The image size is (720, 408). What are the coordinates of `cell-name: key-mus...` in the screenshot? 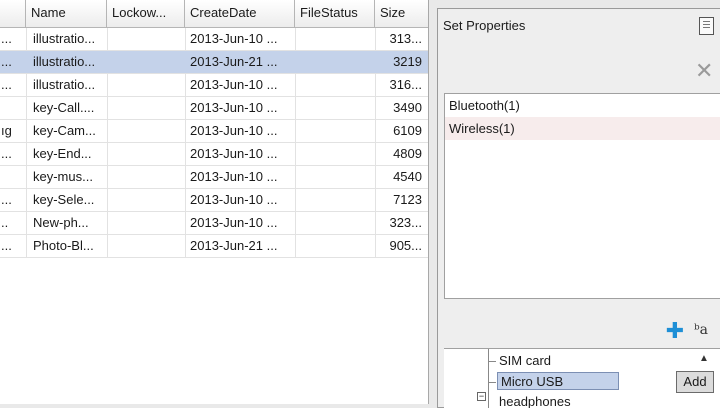 It's located at (63, 176).